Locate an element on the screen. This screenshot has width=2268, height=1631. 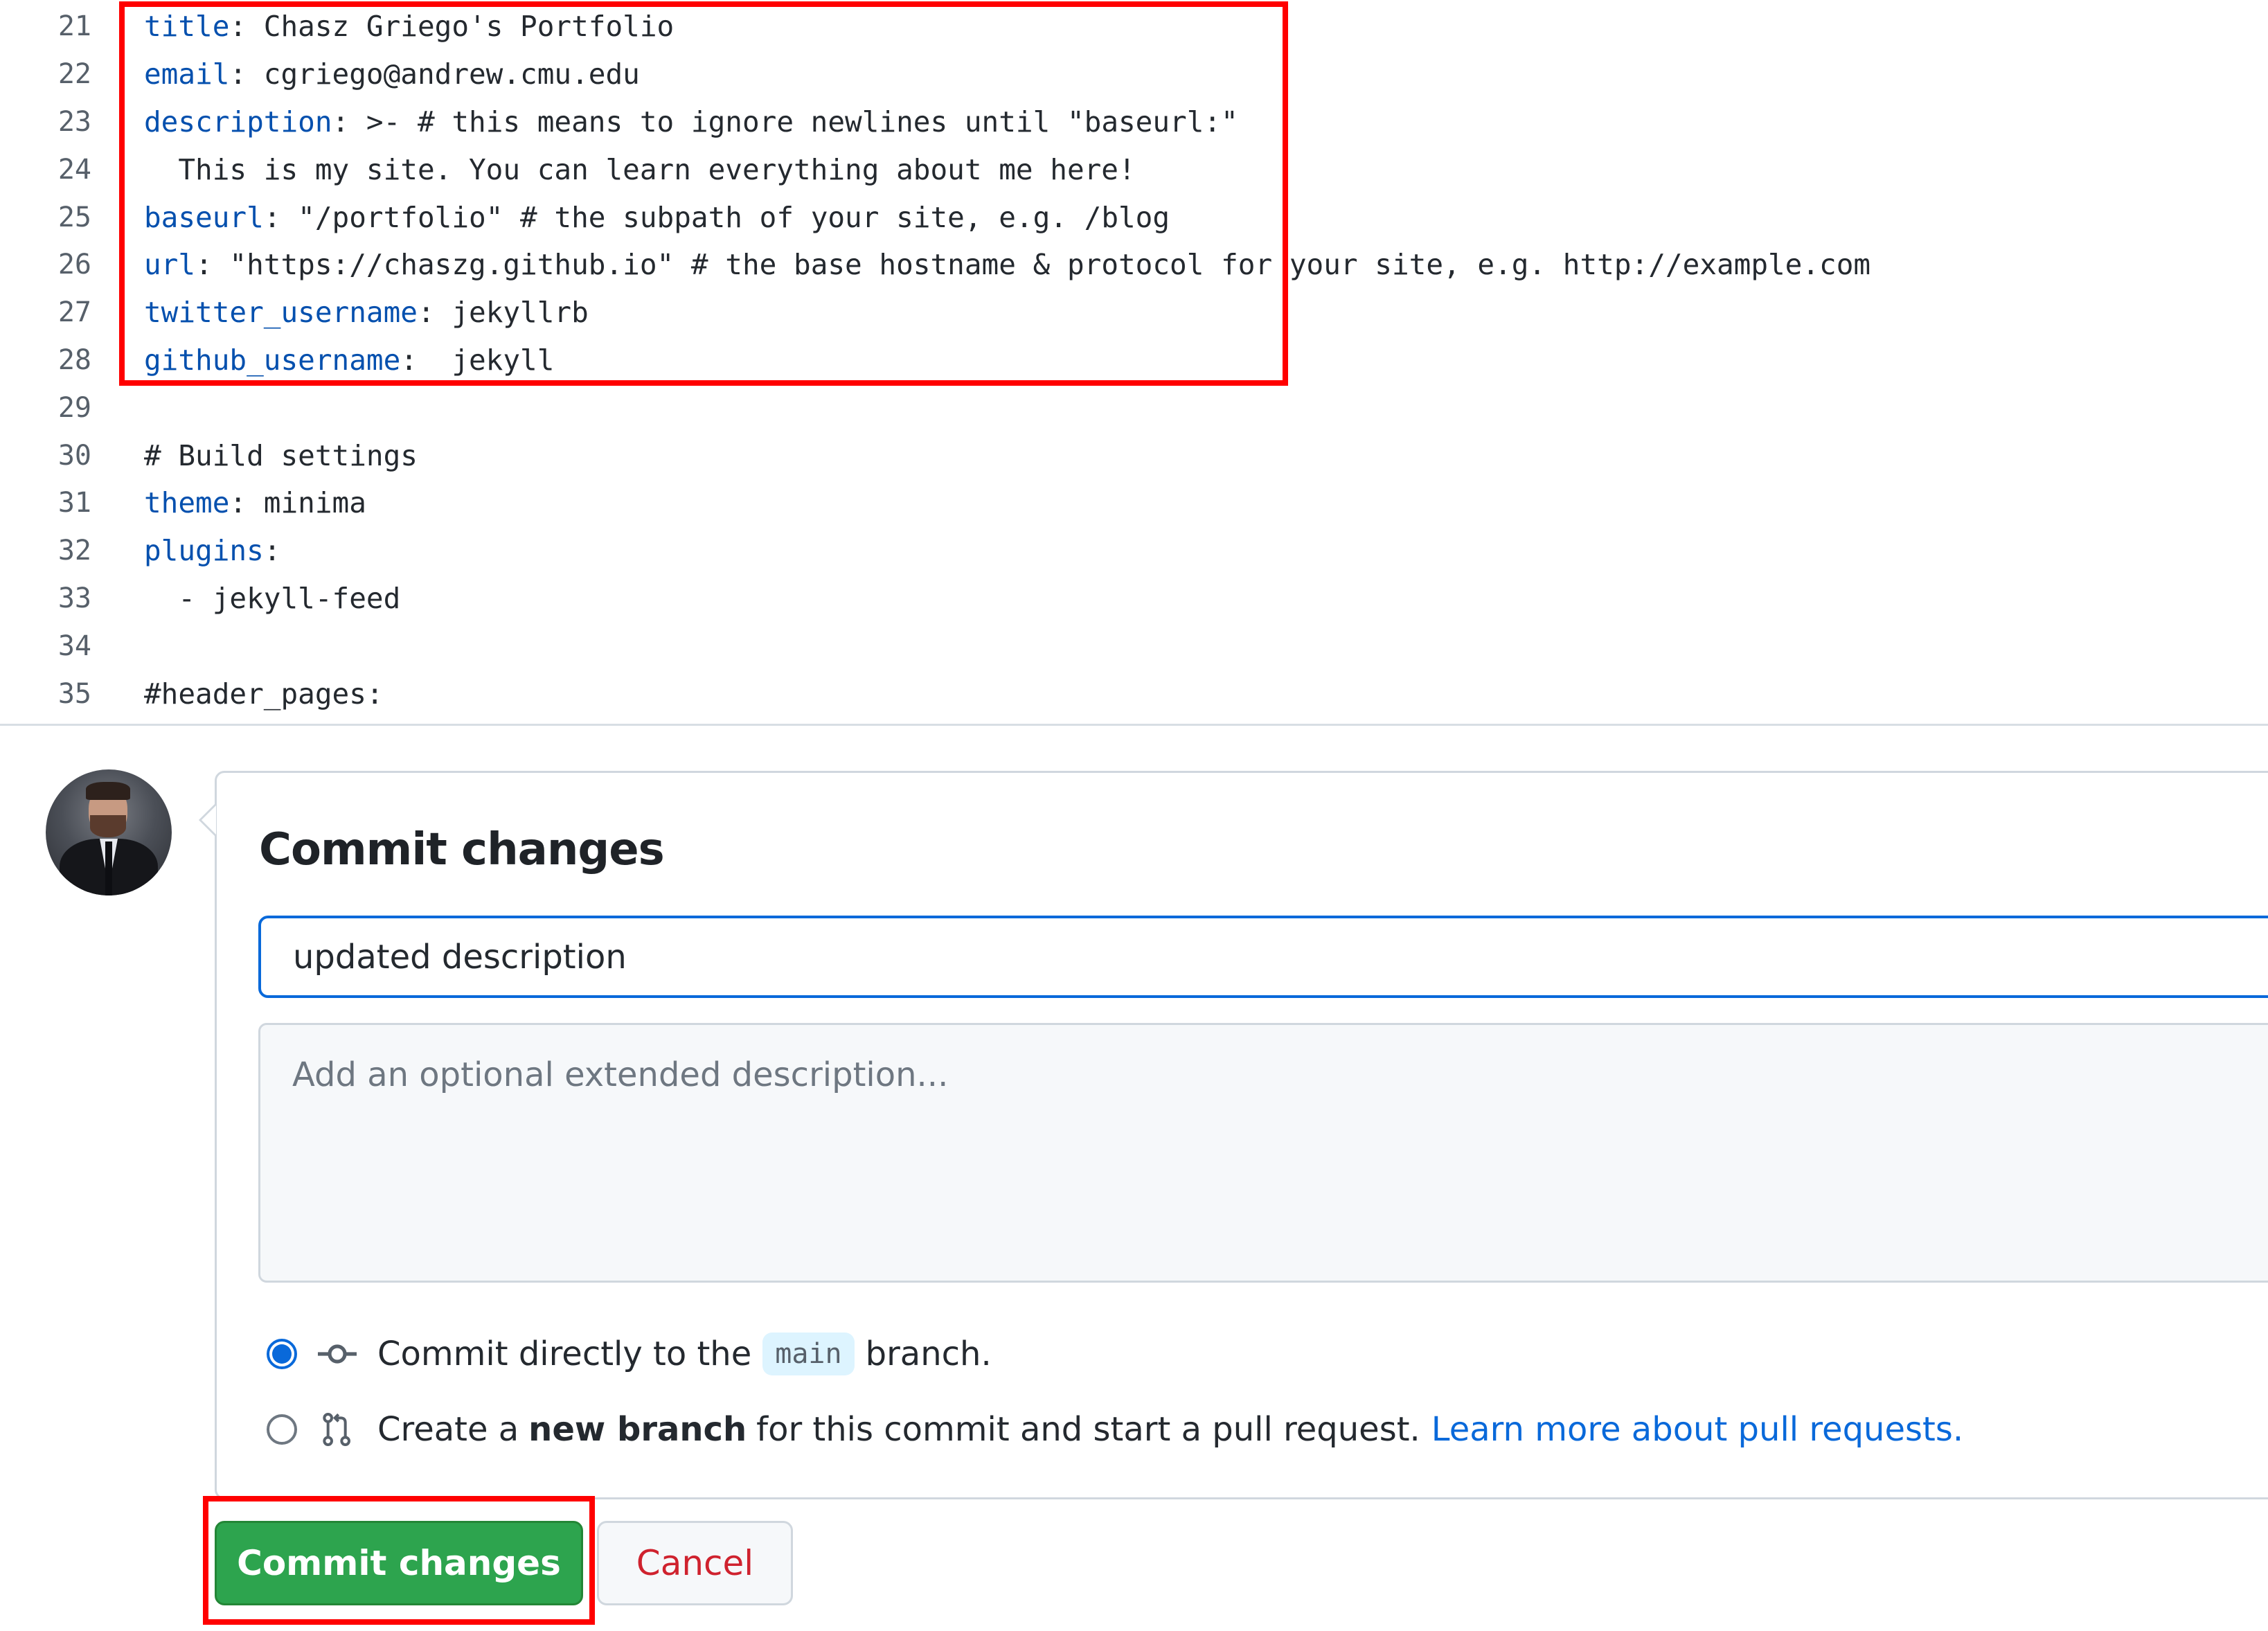
yaml-key: twitter_username is located at coordinates (281, 313).